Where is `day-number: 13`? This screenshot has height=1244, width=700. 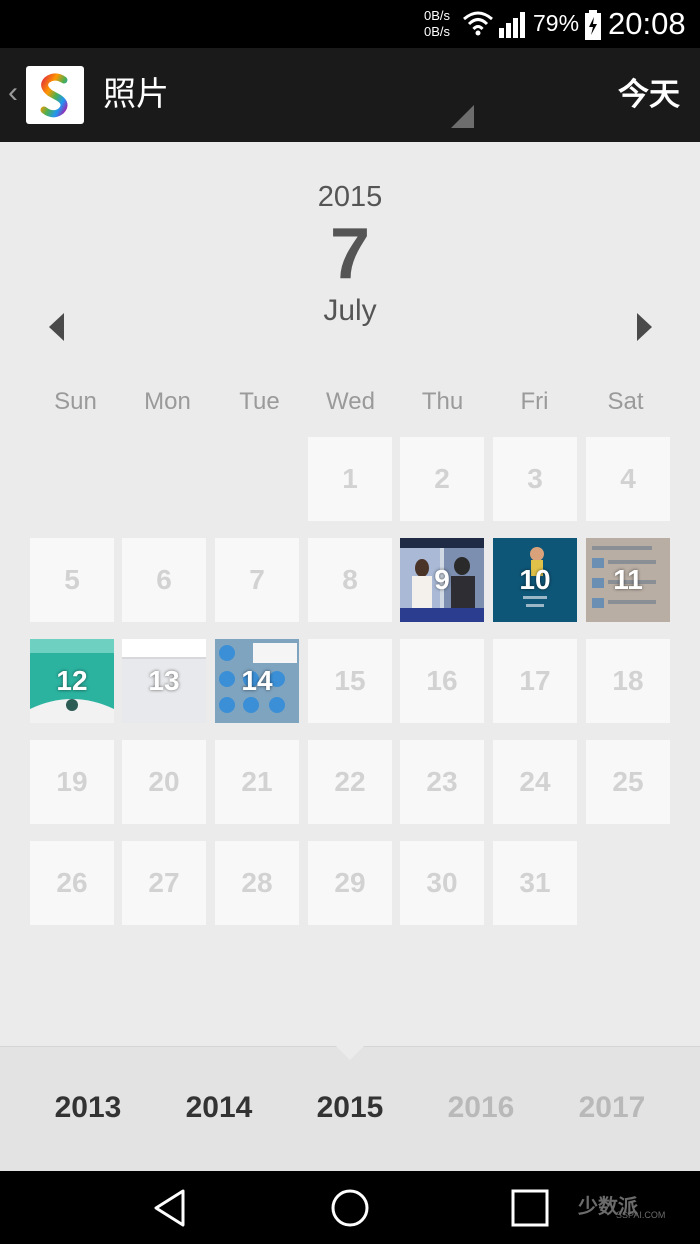 day-number: 13 is located at coordinates (164, 680).